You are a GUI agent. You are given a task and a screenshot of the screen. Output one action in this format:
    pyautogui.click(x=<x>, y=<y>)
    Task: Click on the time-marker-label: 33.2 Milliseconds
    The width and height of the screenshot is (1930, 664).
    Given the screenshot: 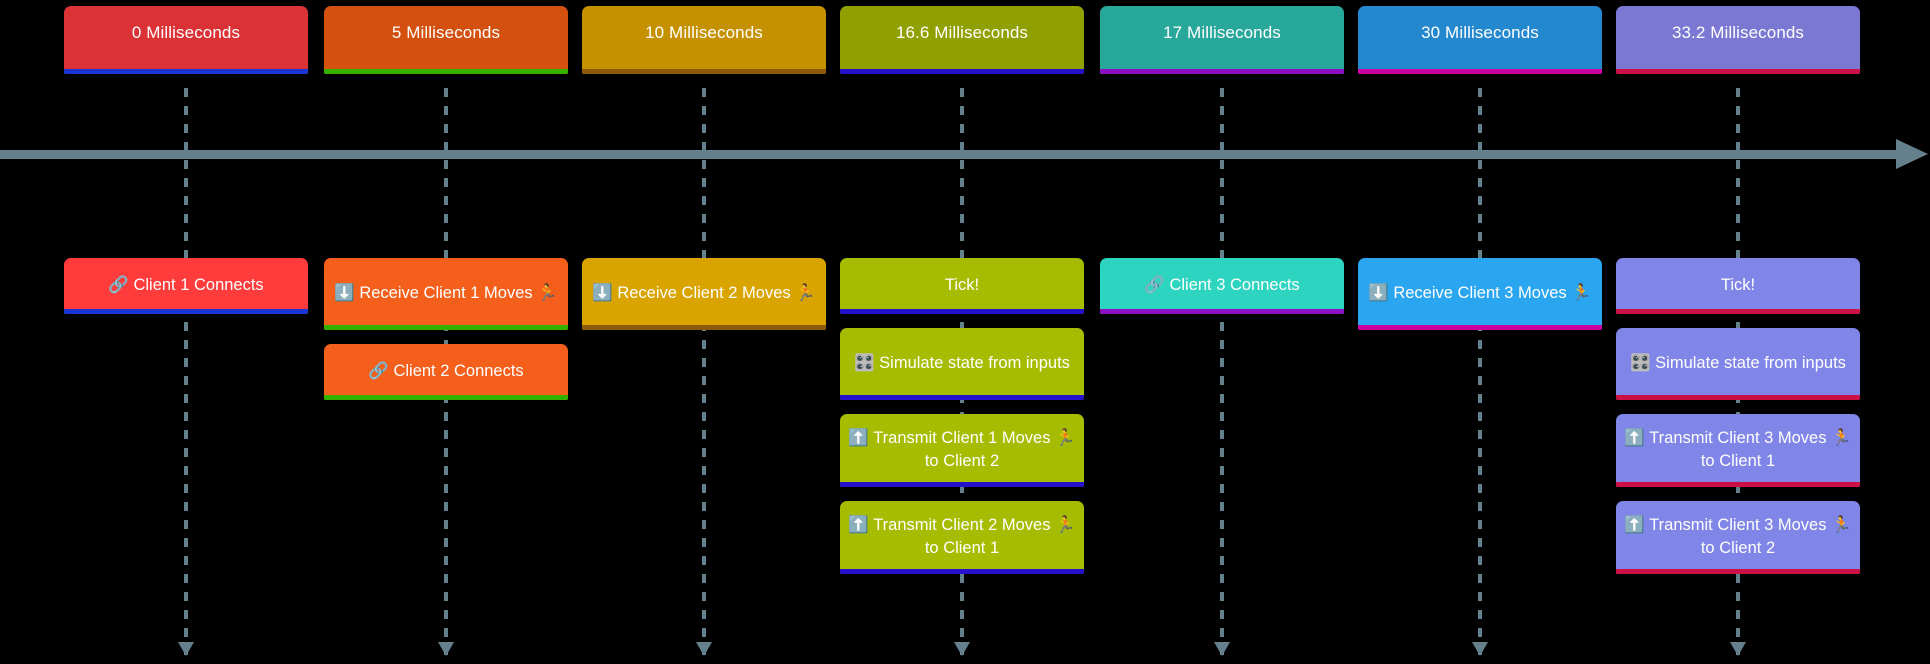 What is the action you would take?
    pyautogui.click(x=1738, y=32)
    